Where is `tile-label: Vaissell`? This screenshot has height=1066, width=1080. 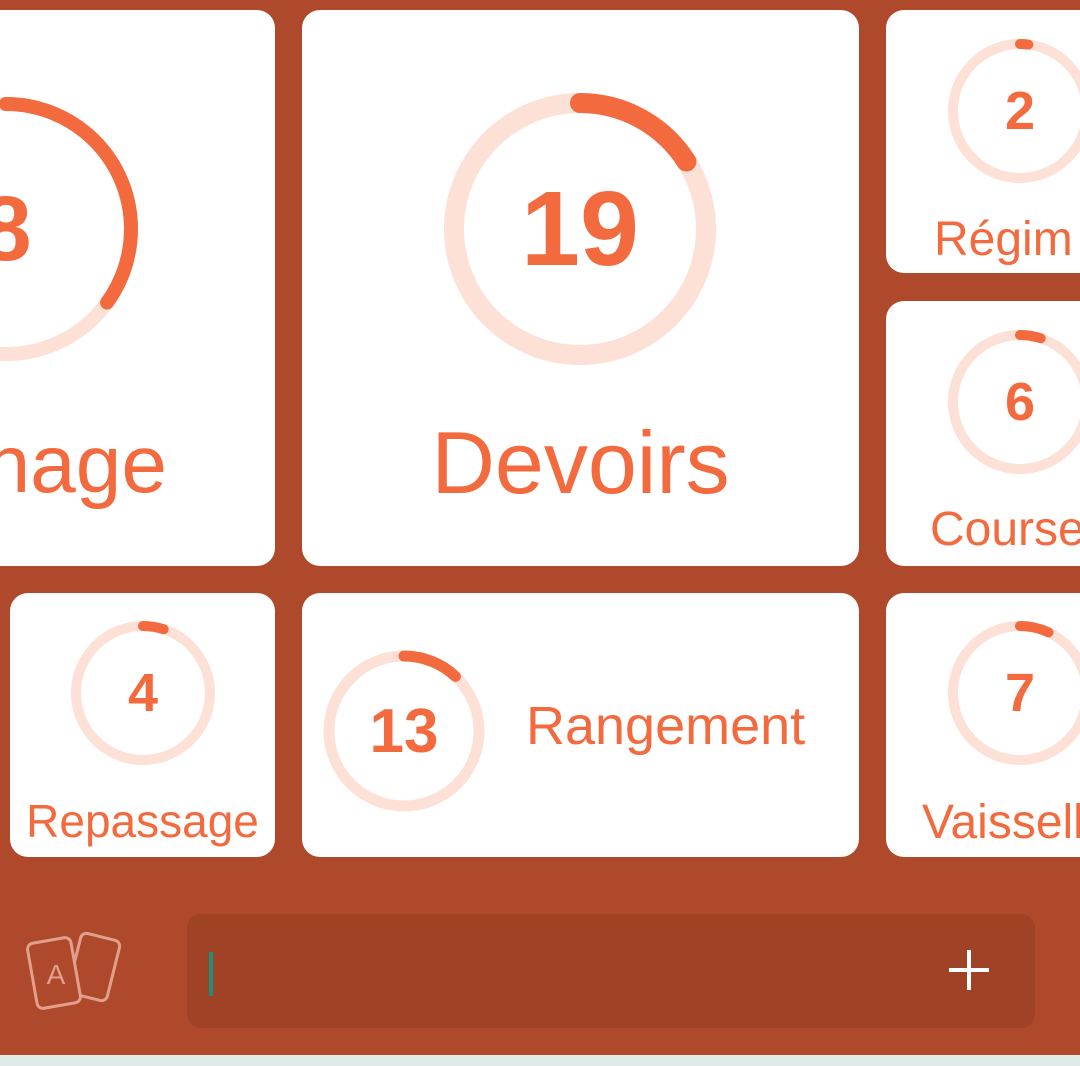
tile-label: Vaissell is located at coordinates (1001, 822).